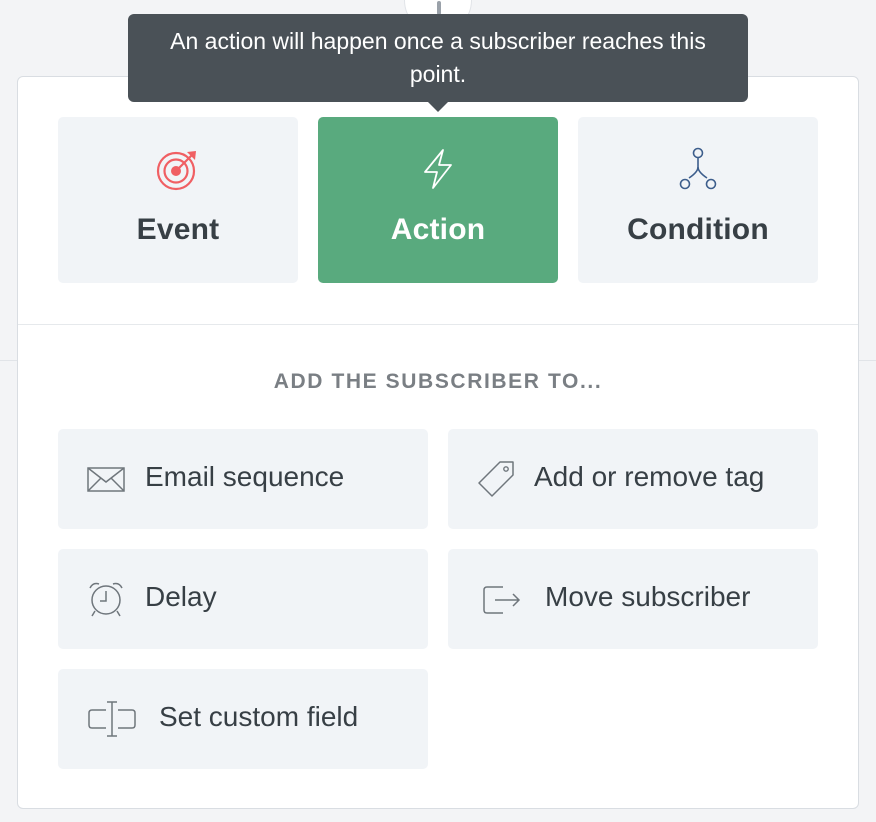 The width and height of the screenshot is (876, 822). I want to click on branch-icon, so click(698, 168).